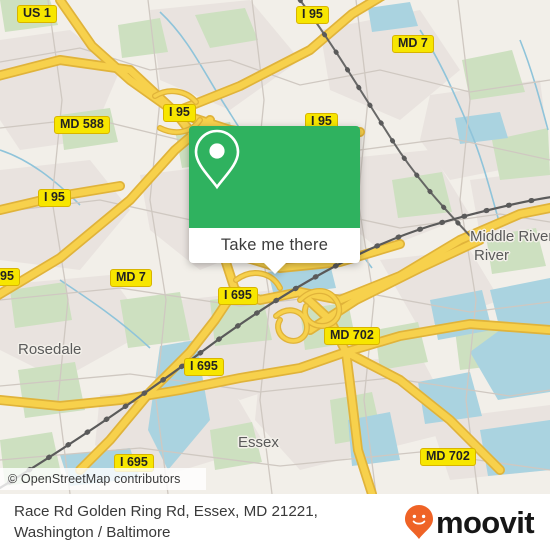 The height and width of the screenshot is (550, 550). Describe the element at coordinates (448, 457) in the screenshot. I see `route-shield-md-702-2: MD 702` at that location.